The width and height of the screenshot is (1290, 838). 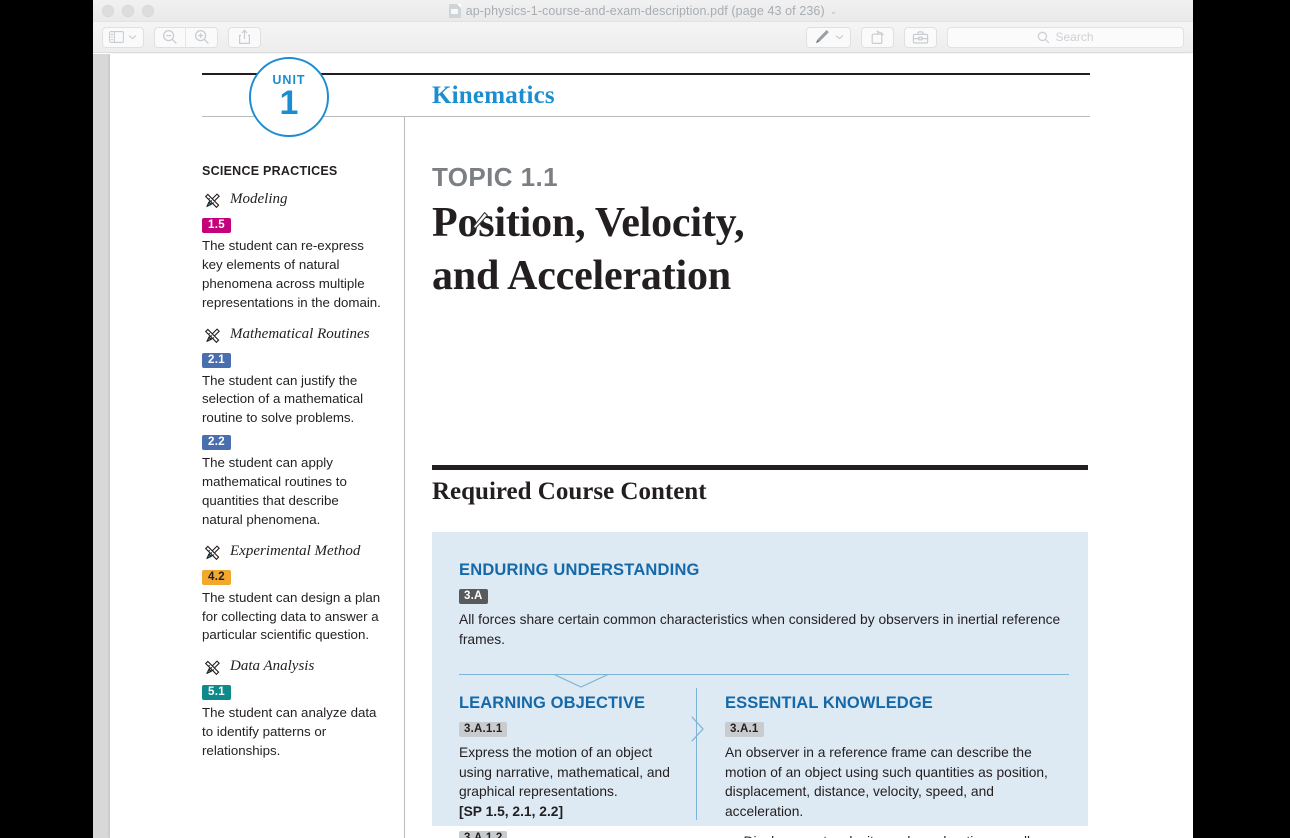 I want to click on header-rule-bottom, so click(x=646, y=116).